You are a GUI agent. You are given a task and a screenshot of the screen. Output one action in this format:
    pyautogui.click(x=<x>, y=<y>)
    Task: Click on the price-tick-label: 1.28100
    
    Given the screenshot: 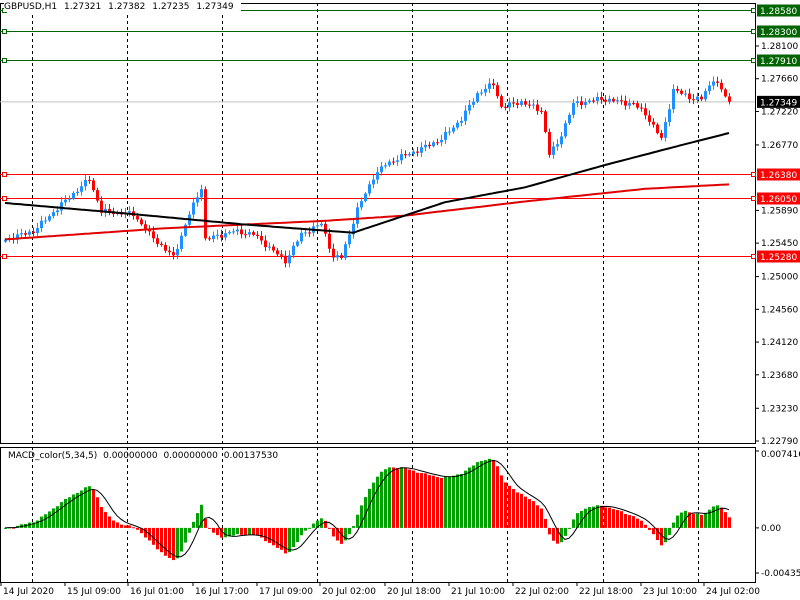 What is the action you would take?
    pyautogui.click(x=779, y=47)
    